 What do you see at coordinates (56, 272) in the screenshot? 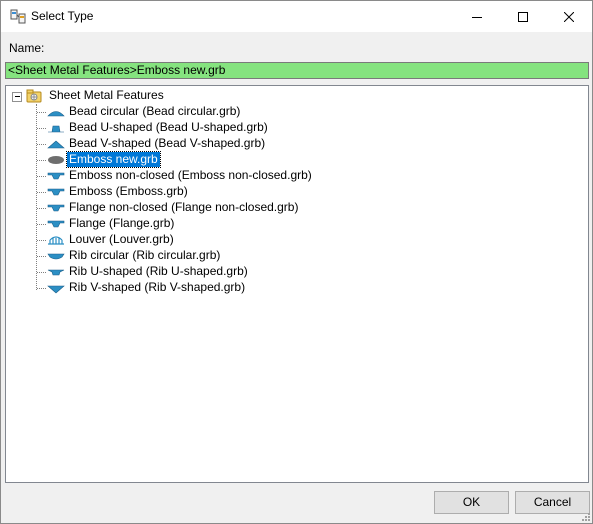
I see `rib-u-shaped-icon` at bounding box center [56, 272].